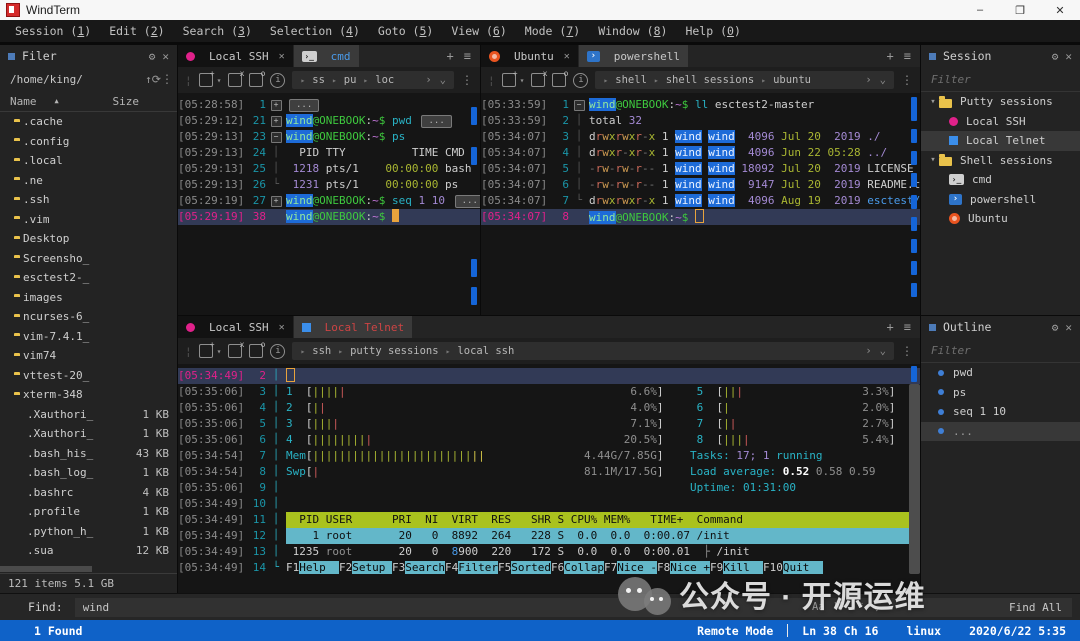  I want to click on os-indicator: linux, so click(923, 631).